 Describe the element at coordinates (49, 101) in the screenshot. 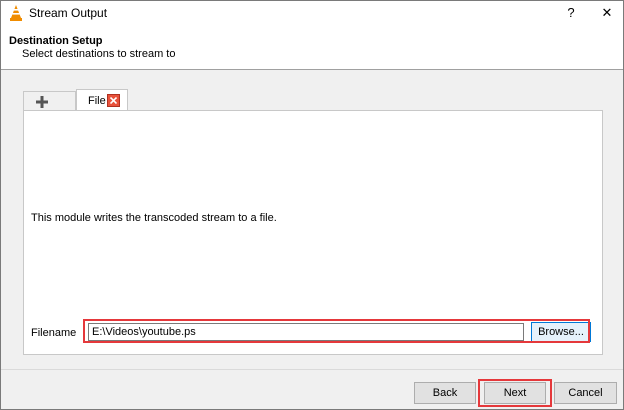

I see `add-destination-tab` at that location.